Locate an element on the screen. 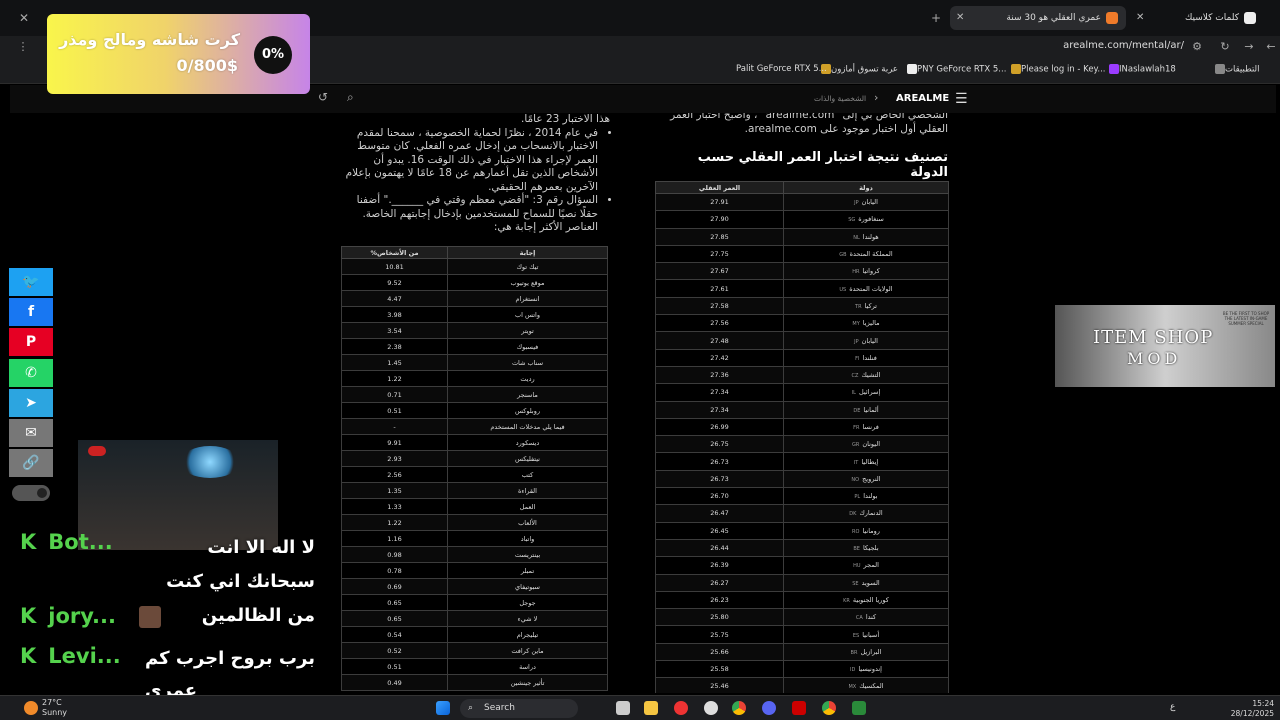  windows-icon is located at coordinates (443, 708).